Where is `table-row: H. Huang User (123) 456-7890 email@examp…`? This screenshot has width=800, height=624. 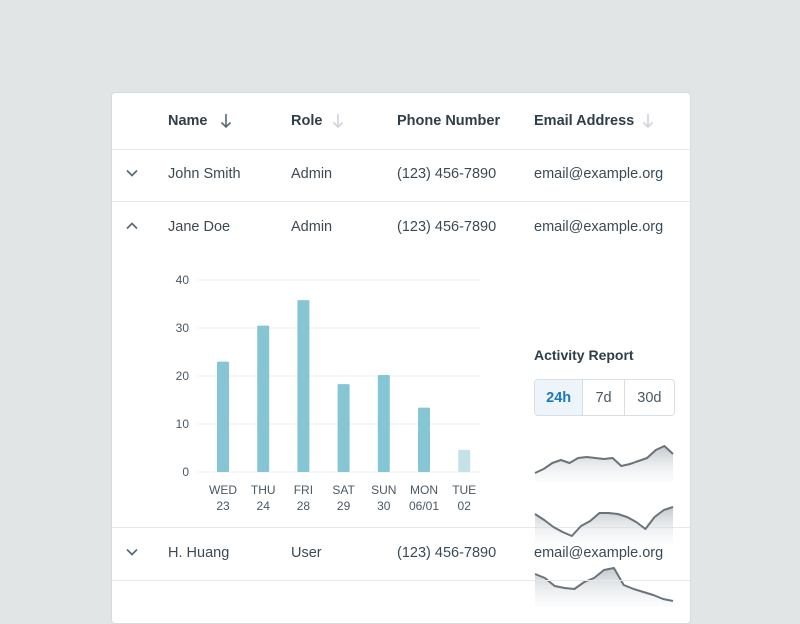
table-row: H. Huang User (123) 456-7890 email@examp… is located at coordinates (401, 554).